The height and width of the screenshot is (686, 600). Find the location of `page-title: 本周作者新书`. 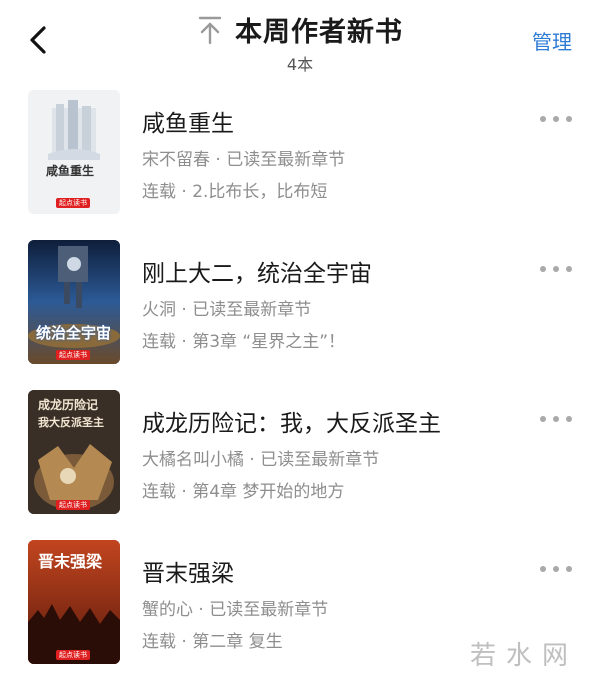

page-title: 本周作者新书 is located at coordinates (319, 32).